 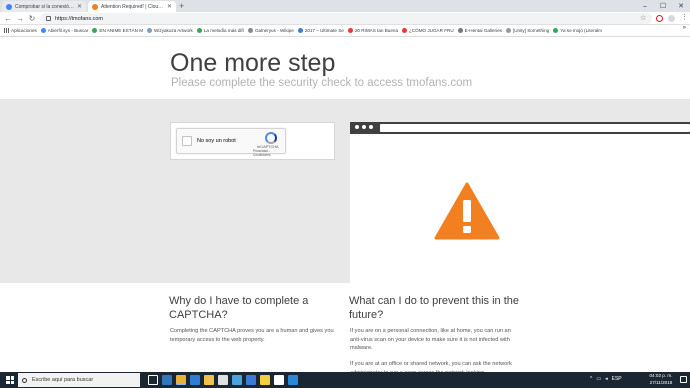 I want to click on profile-avatar, so click(x=671, y=18).